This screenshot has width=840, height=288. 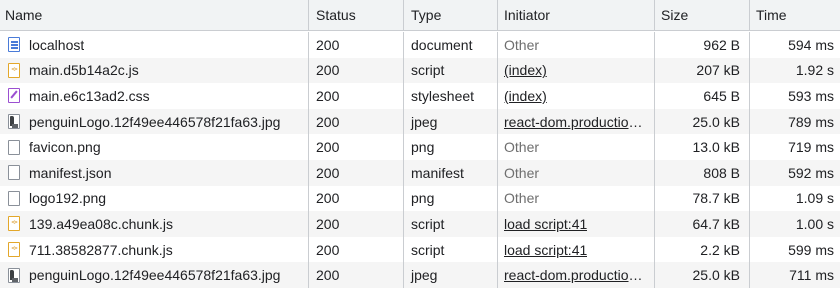 What do you see at coordinates (89, 96) in the screenshot?
I see `request-name: main.e6c13ad2.css` at bounding box center [89, 96].